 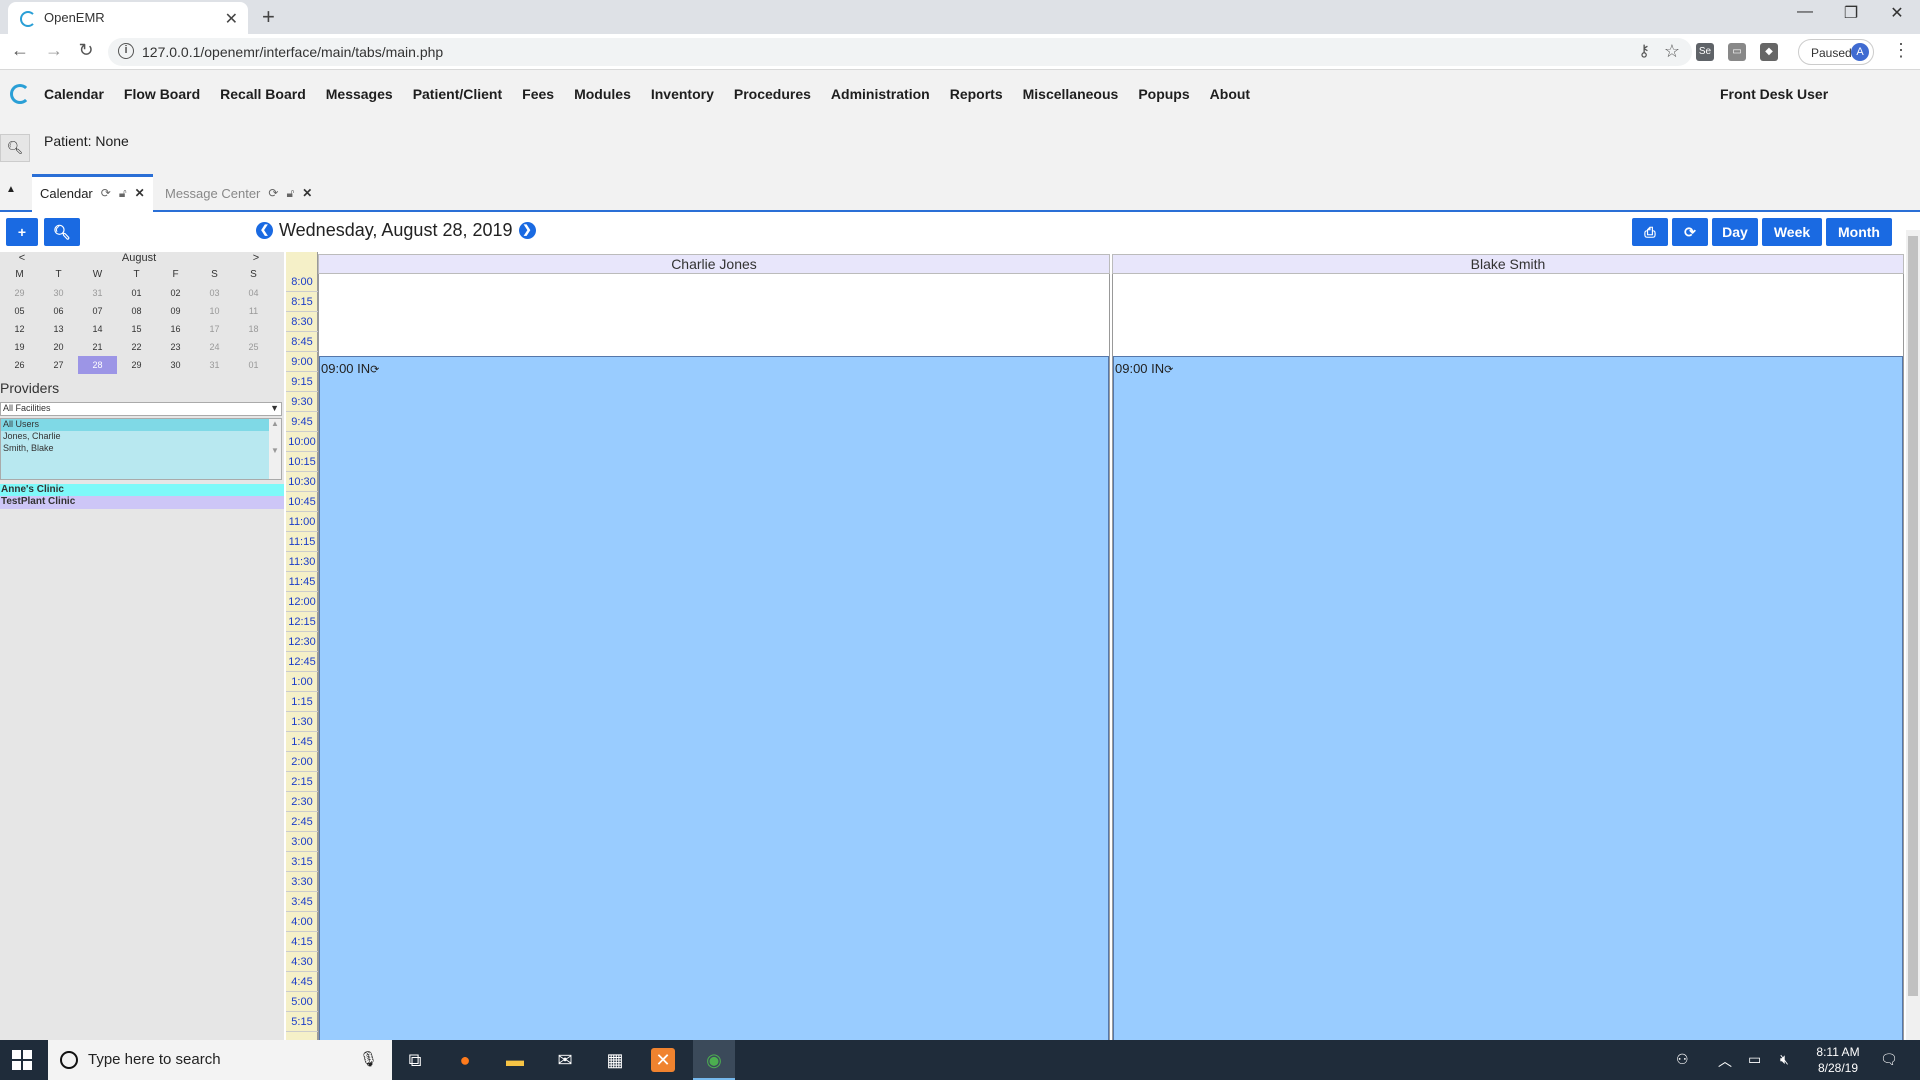 What do you see at coordinates (1769, 52) in the screenshot?
I see `extension-bird-icon: ◆` at bounding box center [1769, 52].